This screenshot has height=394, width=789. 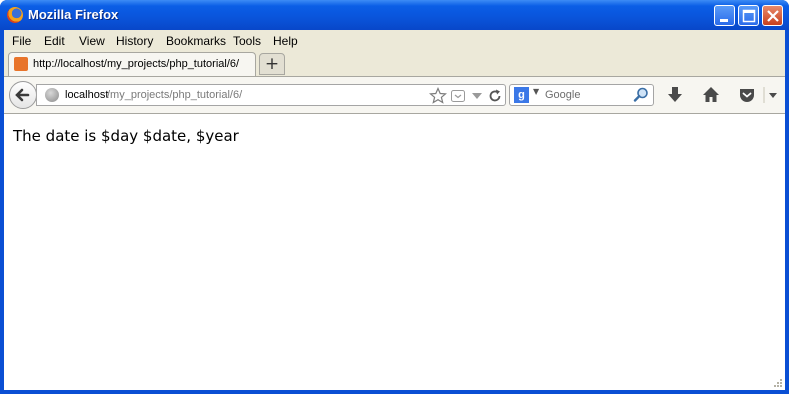 I want to click on window-title: Mozilla Firefox, so click(x=73, y=14).